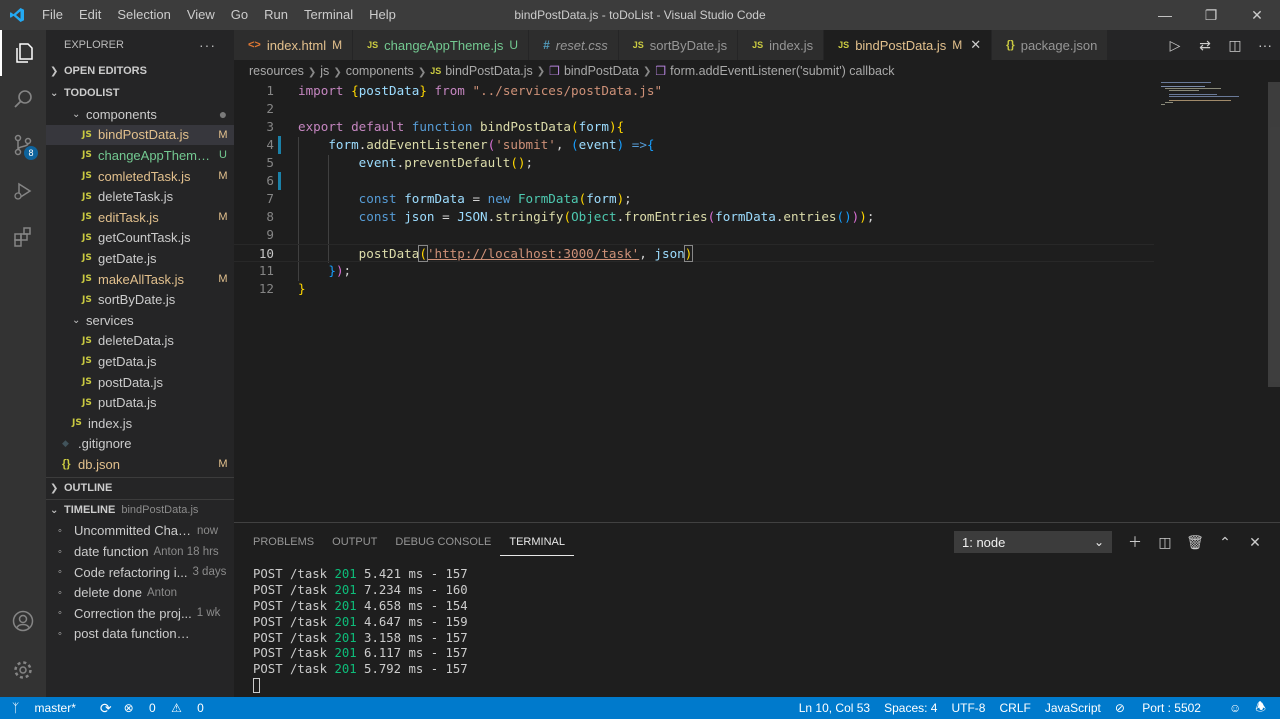 The width and height of the screenshot is (1280, 719). I want to click on breadcrumb-folder: components, so click(380, 71).